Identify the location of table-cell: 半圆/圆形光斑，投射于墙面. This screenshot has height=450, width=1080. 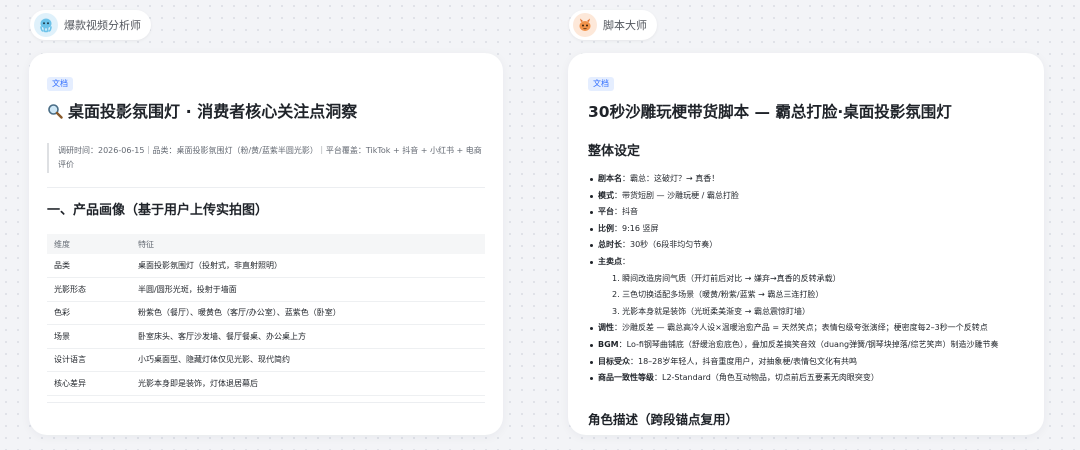
(308, 289).